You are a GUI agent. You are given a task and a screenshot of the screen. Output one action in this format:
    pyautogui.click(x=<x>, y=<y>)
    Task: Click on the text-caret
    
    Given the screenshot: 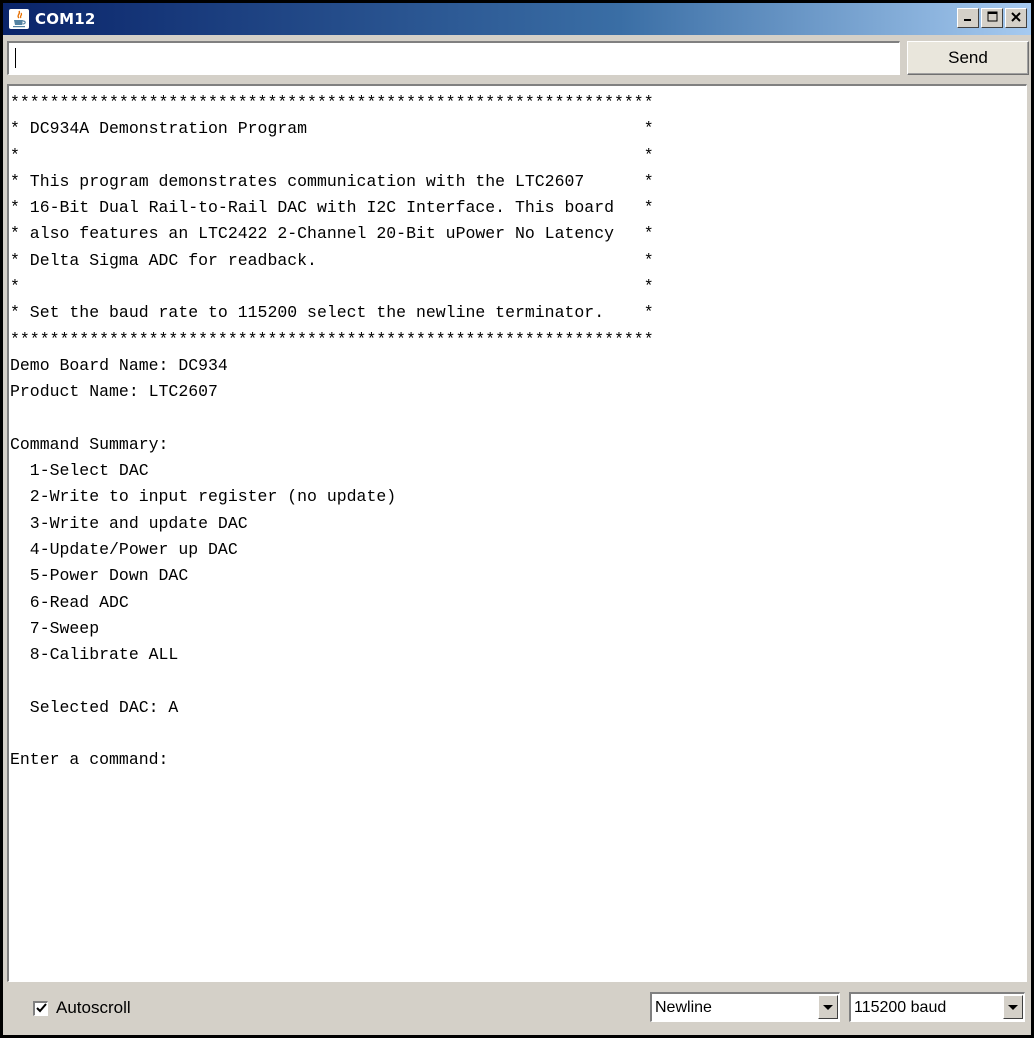 What is the action you would take?
    pyautogui.click(x=15, y=58)
    